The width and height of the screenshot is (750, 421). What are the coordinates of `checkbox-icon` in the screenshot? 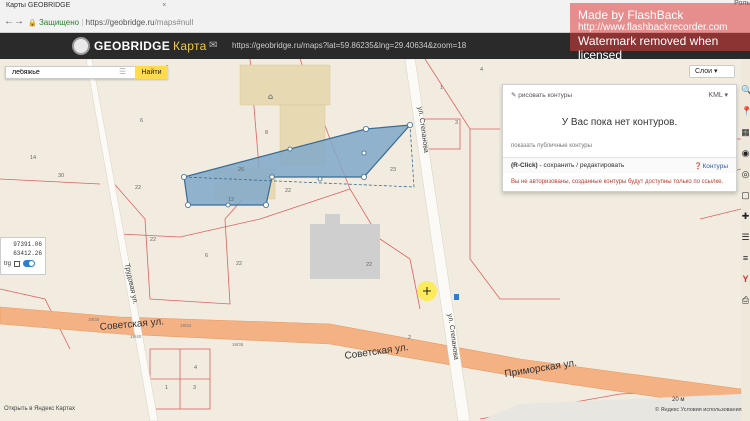 It's located at (17, 263).